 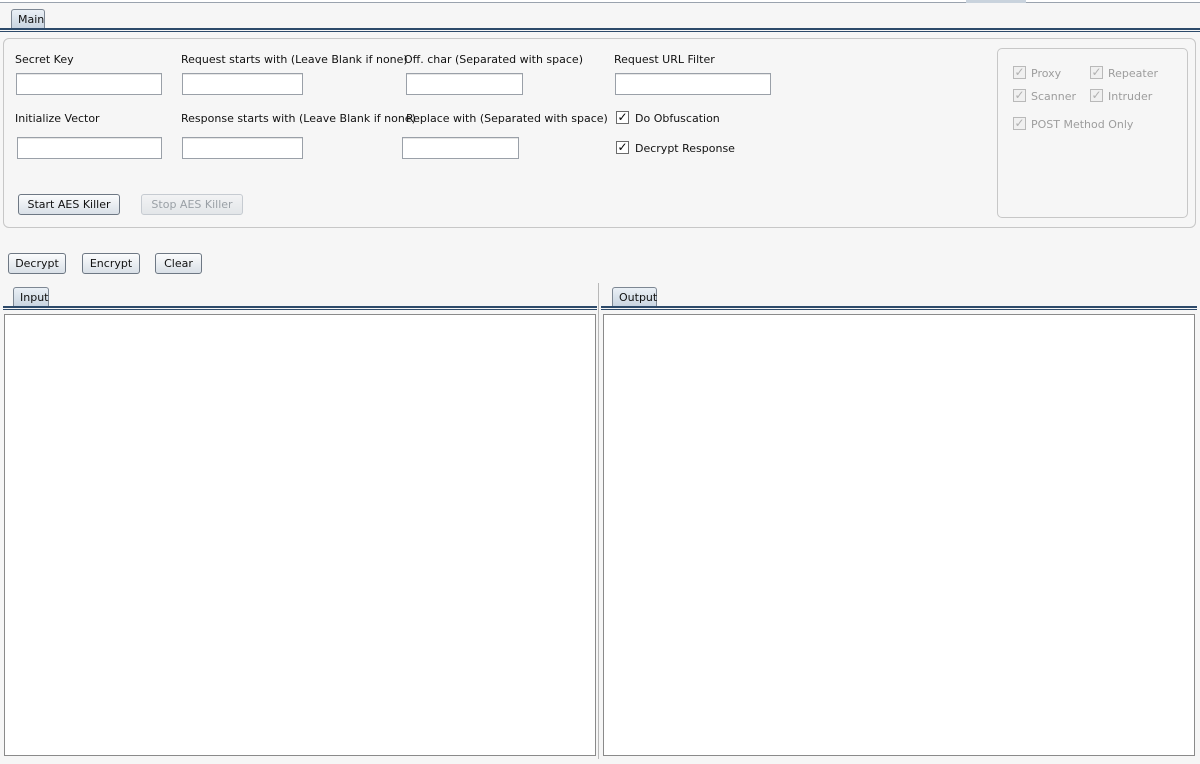 I want to click on replace-with-label: Replace with (Separated with space), so click(x=507, y=118).